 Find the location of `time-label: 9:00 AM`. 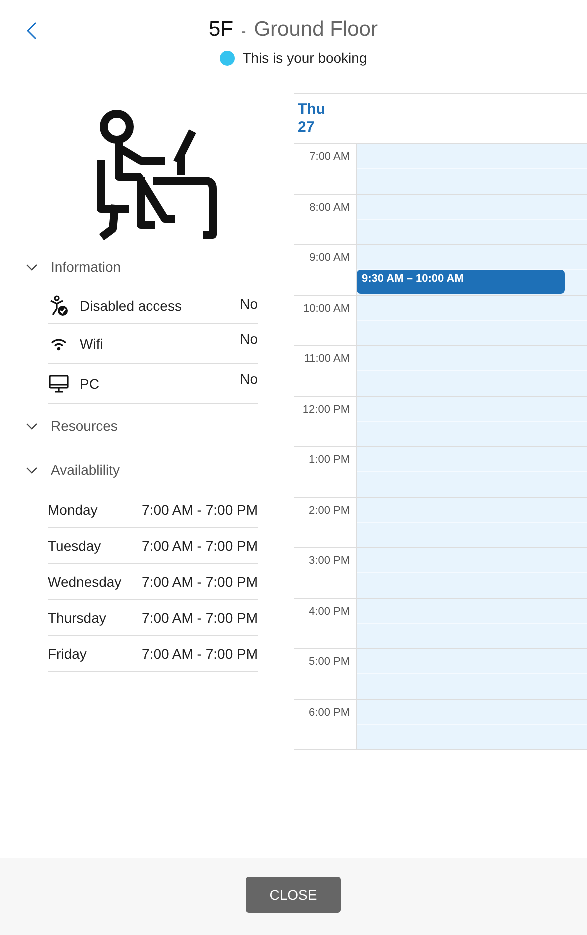

time-label: 9:00 AM is located at coordinates (330, 258).